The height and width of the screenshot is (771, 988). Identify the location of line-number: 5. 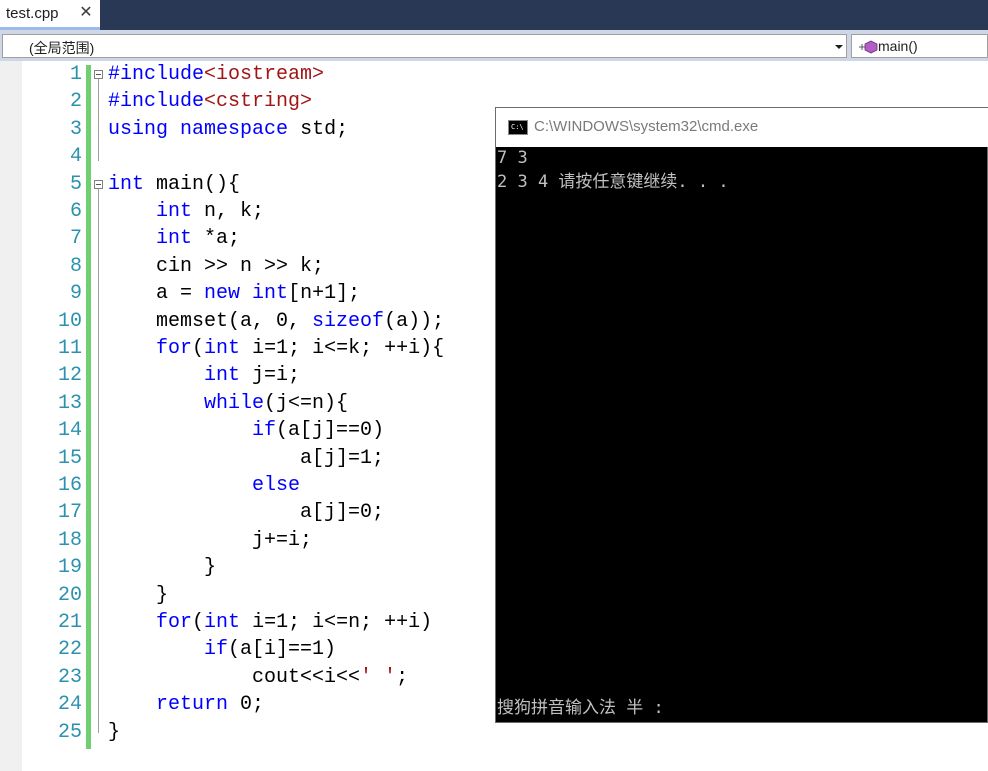
(75, 184).